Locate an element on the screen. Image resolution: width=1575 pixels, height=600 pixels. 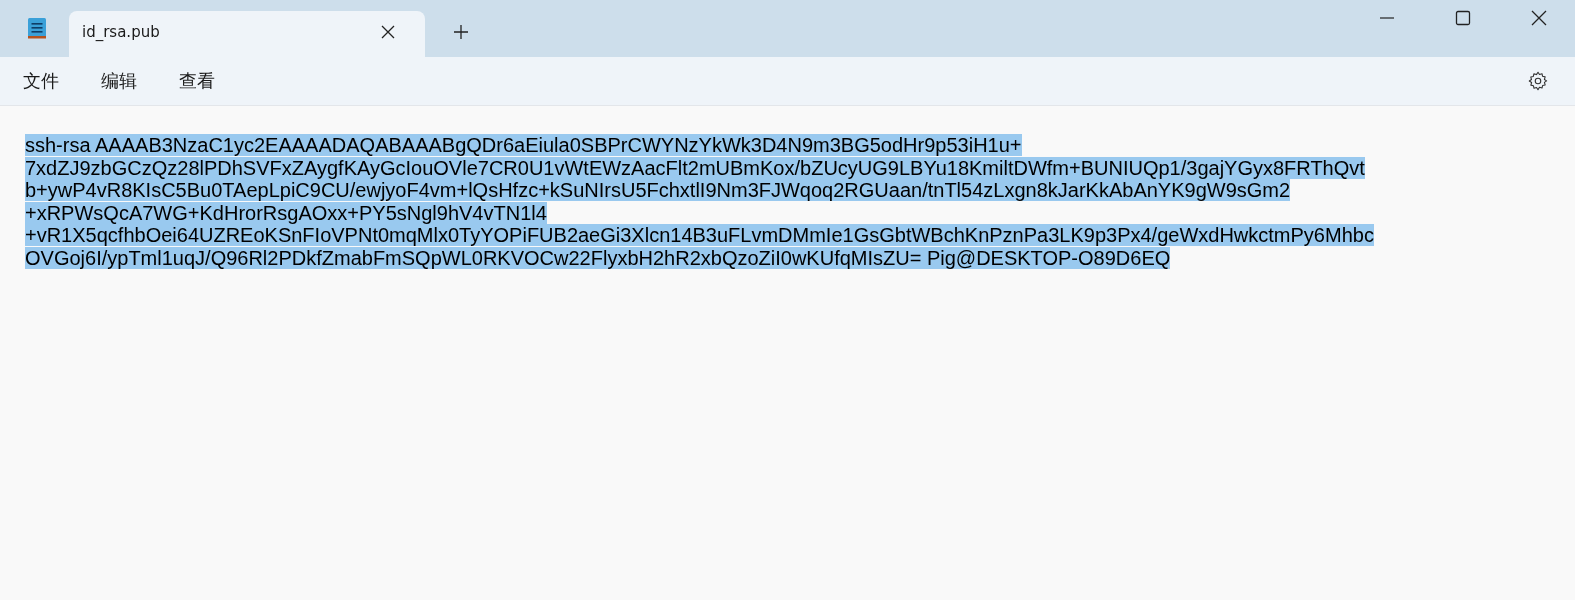
maximize-icon is located at coordinates (1463, 18).